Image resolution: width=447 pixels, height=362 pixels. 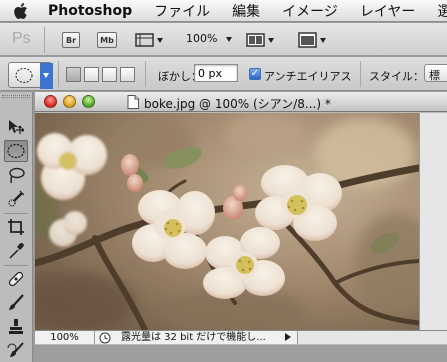 What do you see at coordinates (388, 11) in the screenshot?
I see `menu-layer: レイヤー` at bounding box center [388, 11].